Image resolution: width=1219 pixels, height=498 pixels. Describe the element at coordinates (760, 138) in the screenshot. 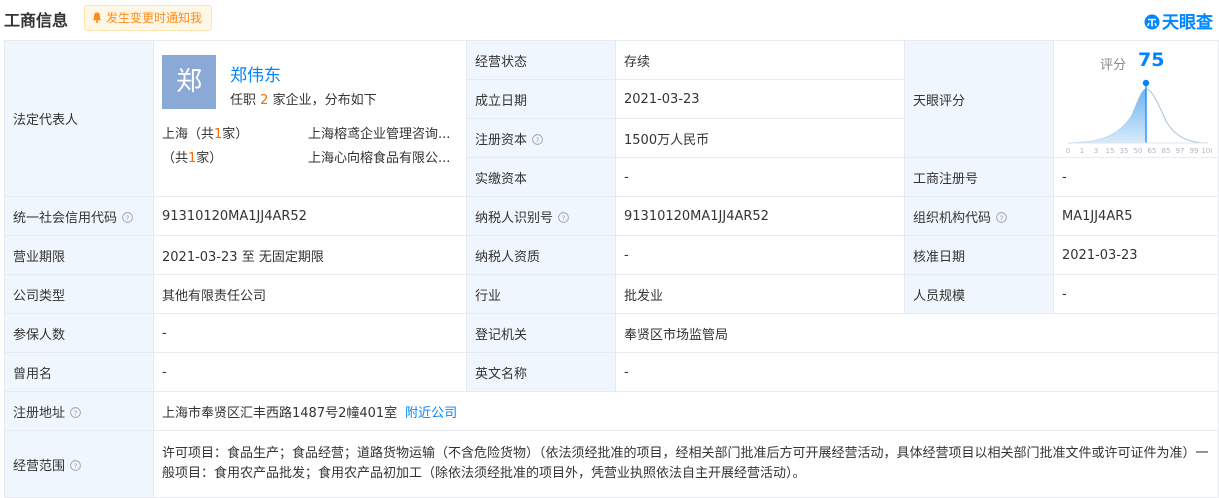

I see `reg-capital-value: 1500万人民币` at that location.